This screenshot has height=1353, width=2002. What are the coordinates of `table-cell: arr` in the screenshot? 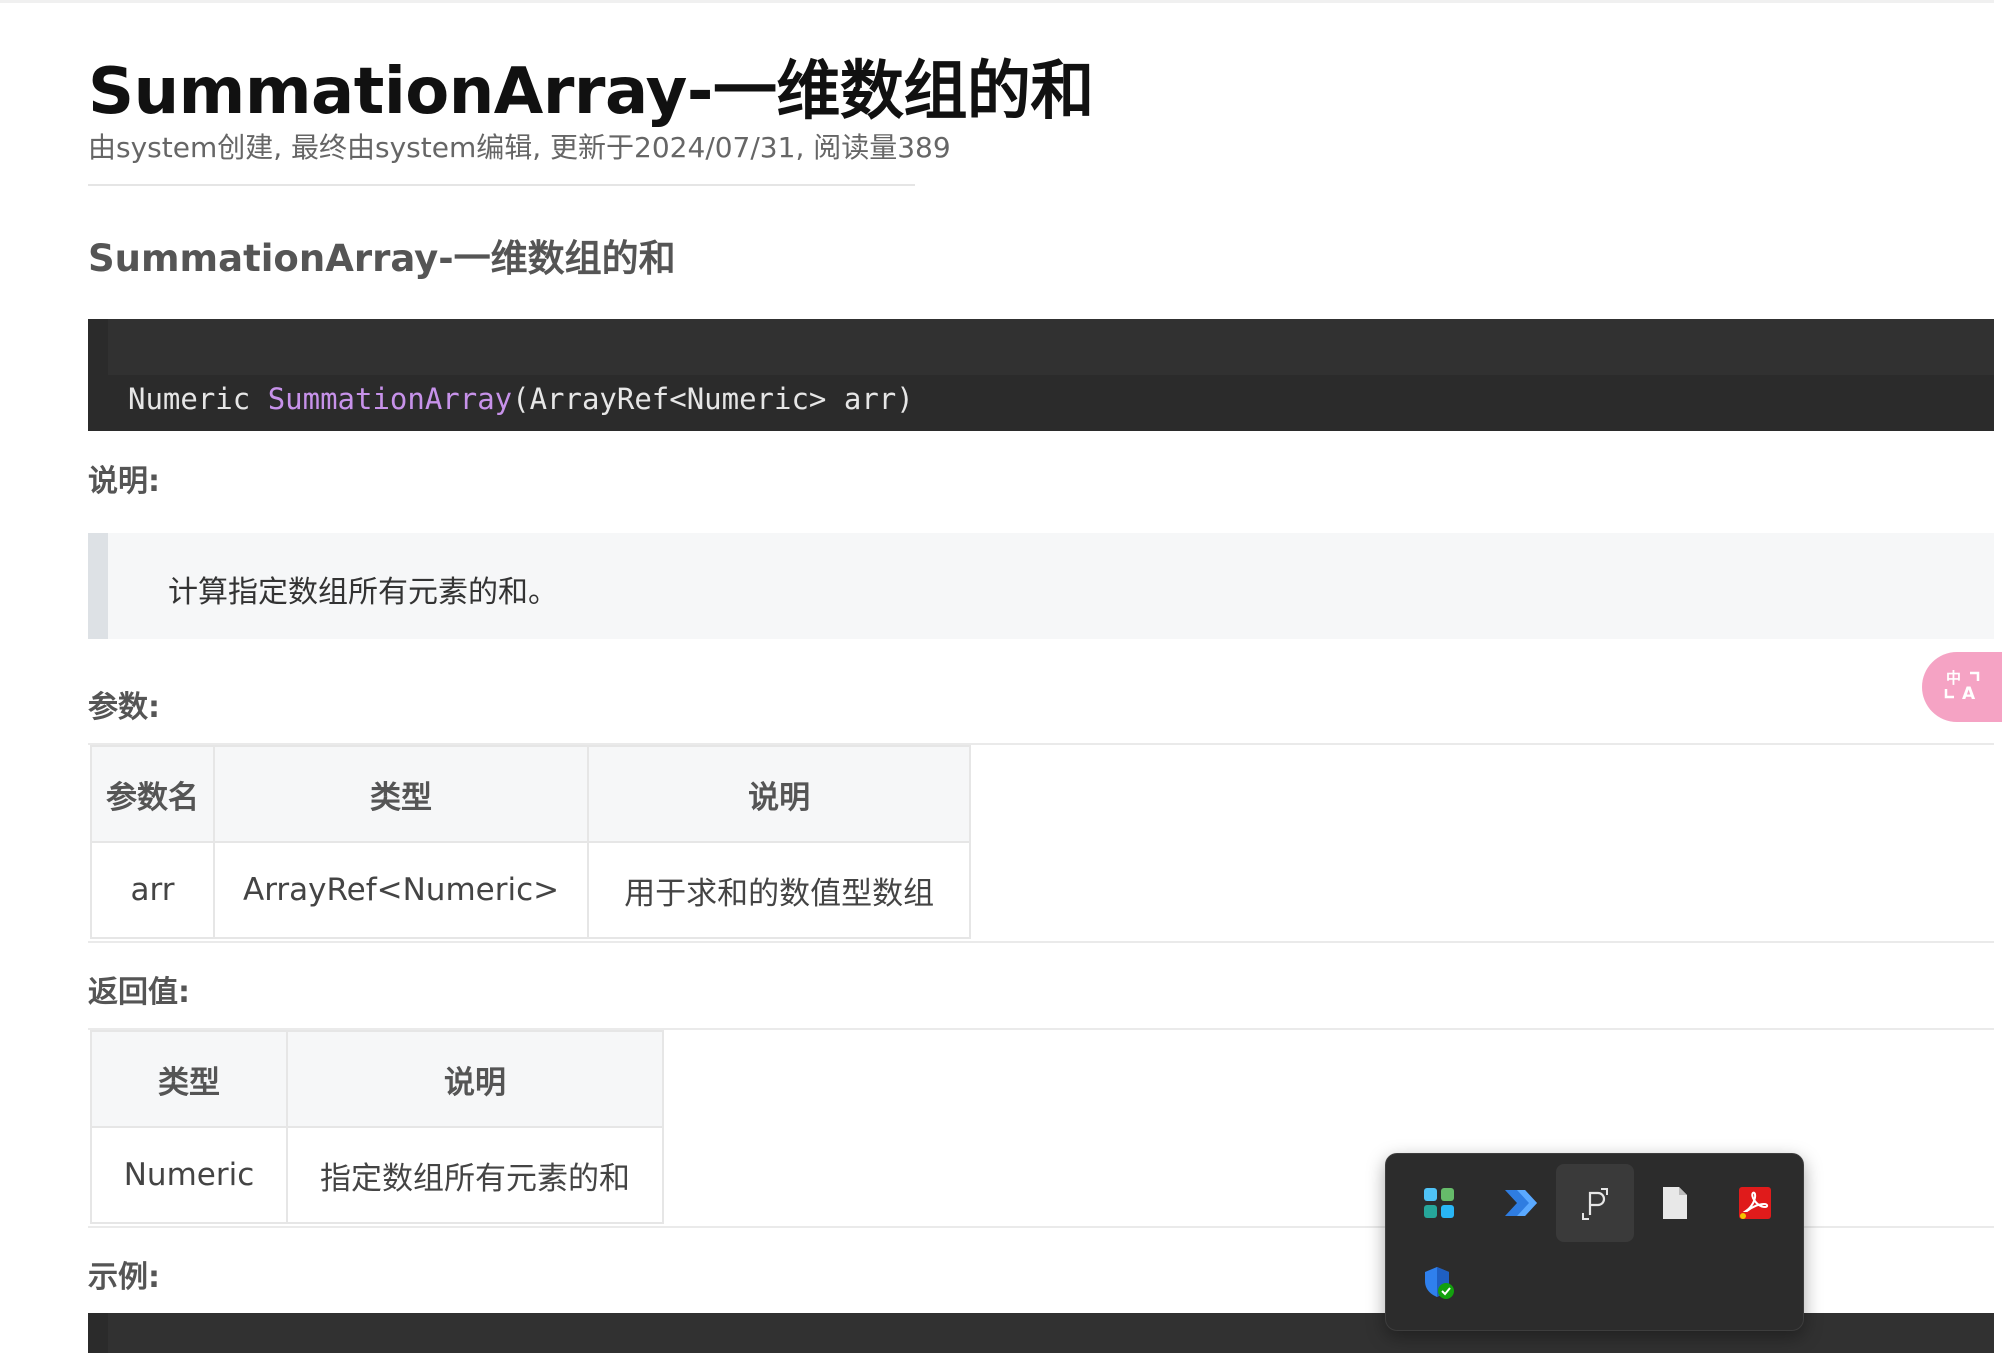 It's located at (152, 890).